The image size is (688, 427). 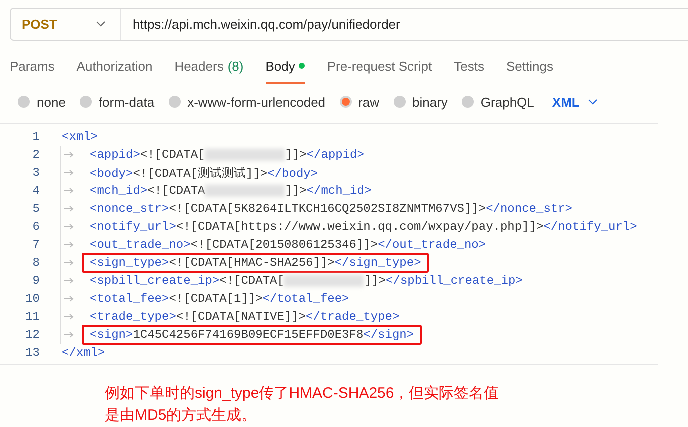 What do you see at coordinates (363, 227) in the screenshot?
I see `code-line: <notify_url><![CDATA[https://www.weixin.qq.com/wxpay/pay.php]]></notify_url>` at bounding box center [363, 227].